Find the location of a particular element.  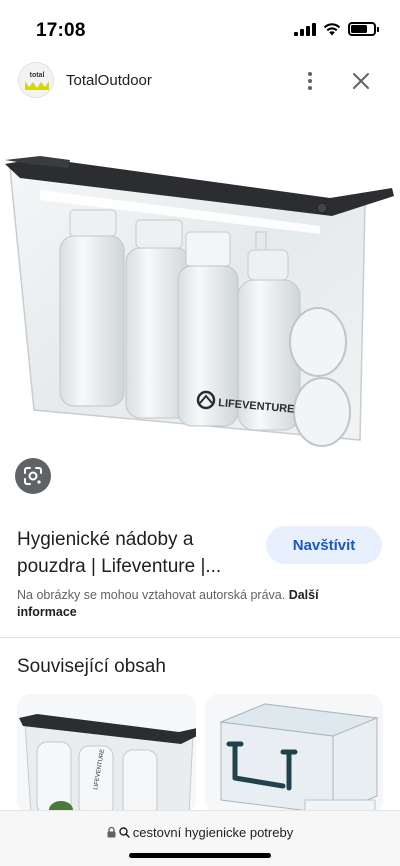

battery-icon is located at coordinates (363, 29).